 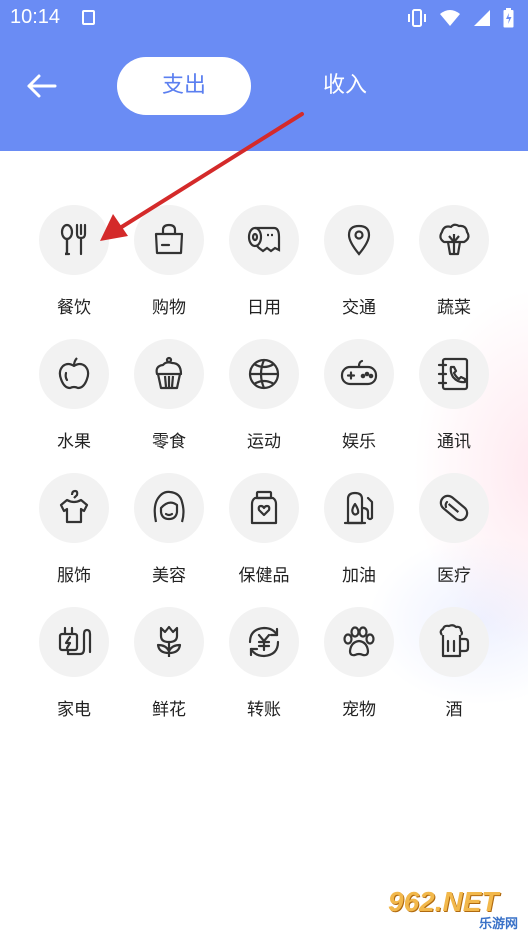 I want to click on category-label: 美容, so click(x=169, y=576).